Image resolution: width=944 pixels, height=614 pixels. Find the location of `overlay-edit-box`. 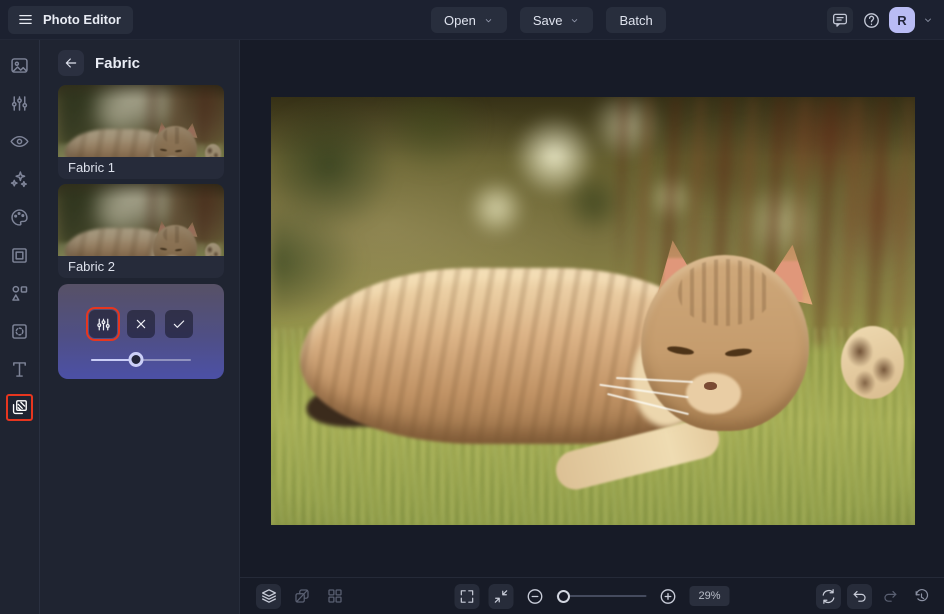

overlay-edit-box is located at coordinates (141, 331).